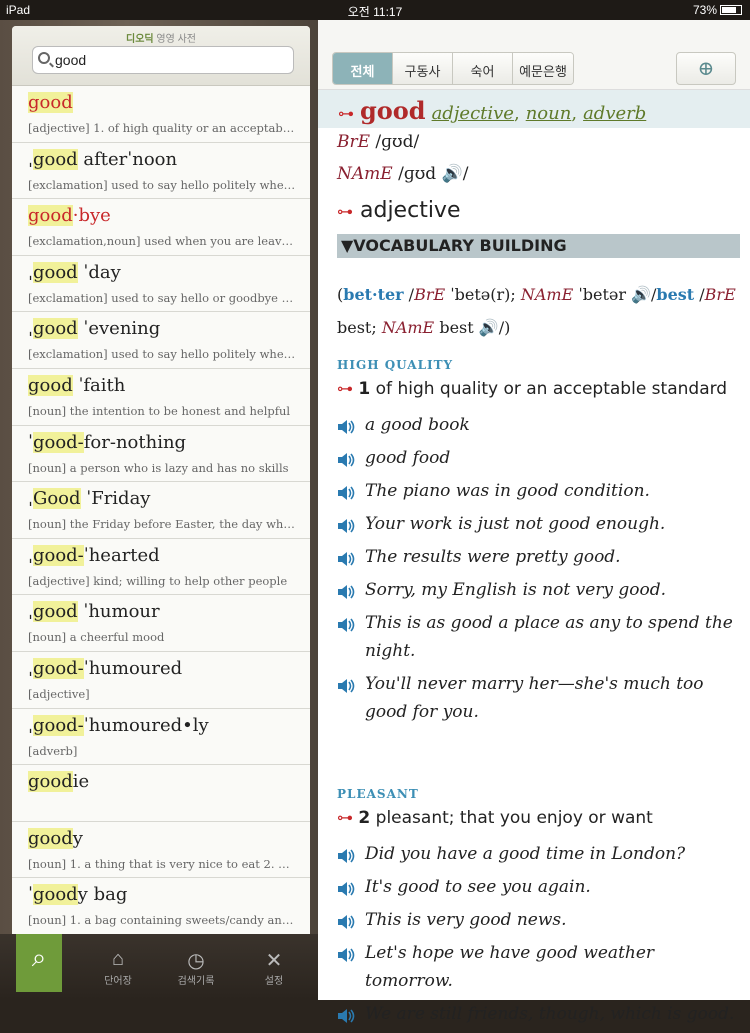 This screenshot has height=1033, width=750. What do you see at coordinates (704, 10) in the screenshot?
I see `battery-percent: 73%` at bounding box center [704, 10].